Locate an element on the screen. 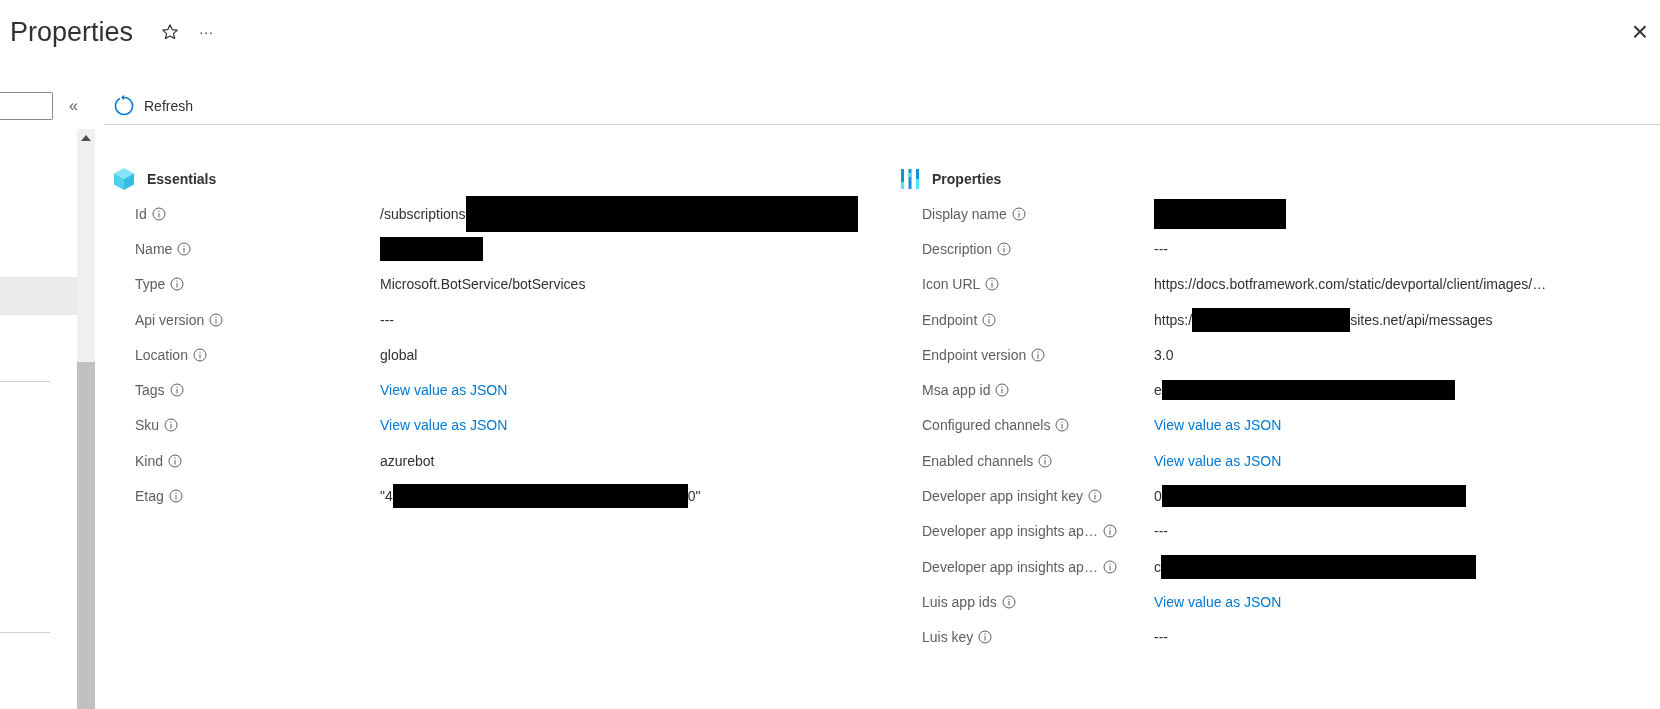 The image size is (1660, 709). cube-icon is located at coordinates (124, 179).